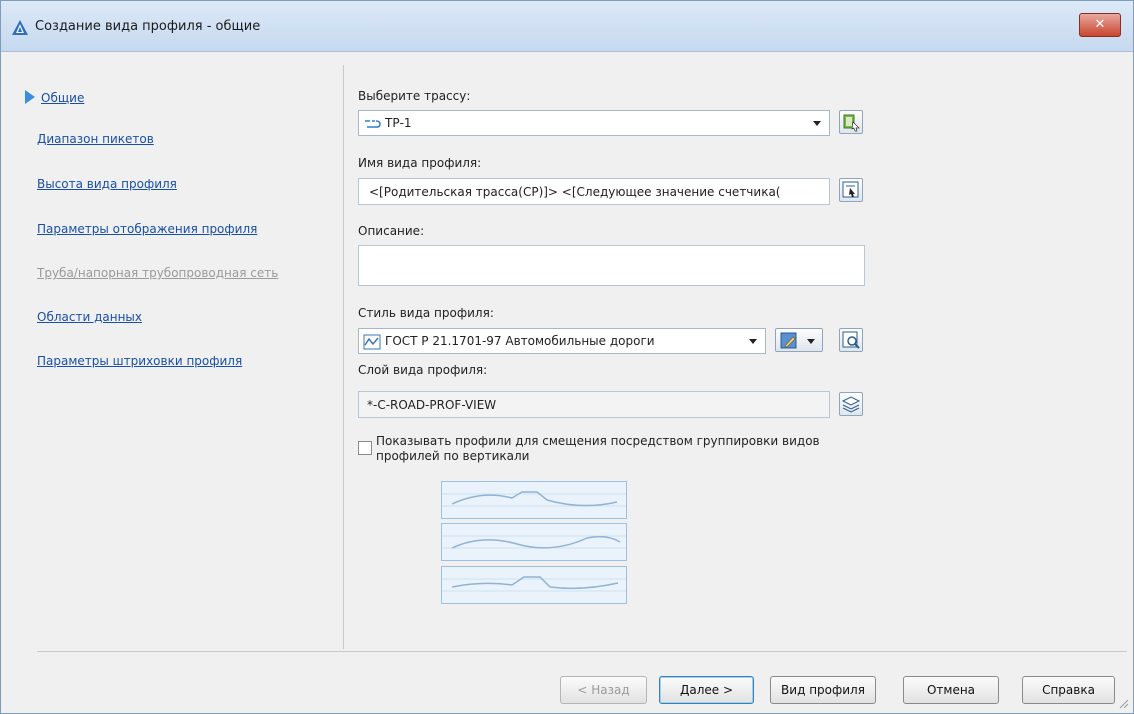  I want to click on stacked-view-preview-top, so click(534, 500).